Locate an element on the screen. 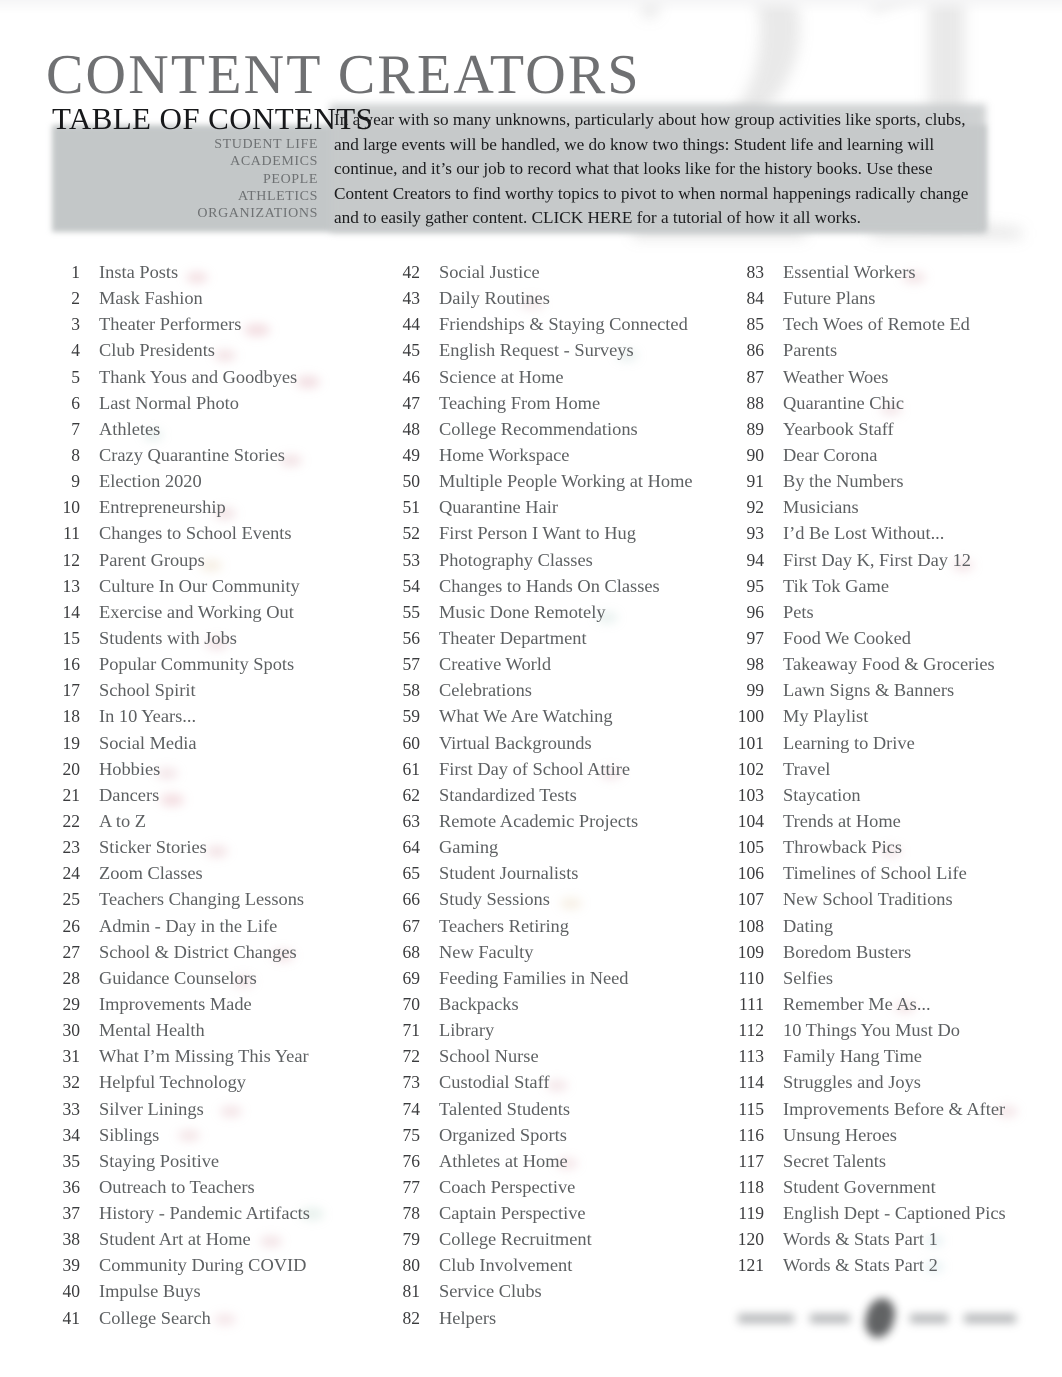 The width and height of the screenshot is (1062, 1377). toc-entry: 3 Theater Performers is located at coordinates (206, 327).